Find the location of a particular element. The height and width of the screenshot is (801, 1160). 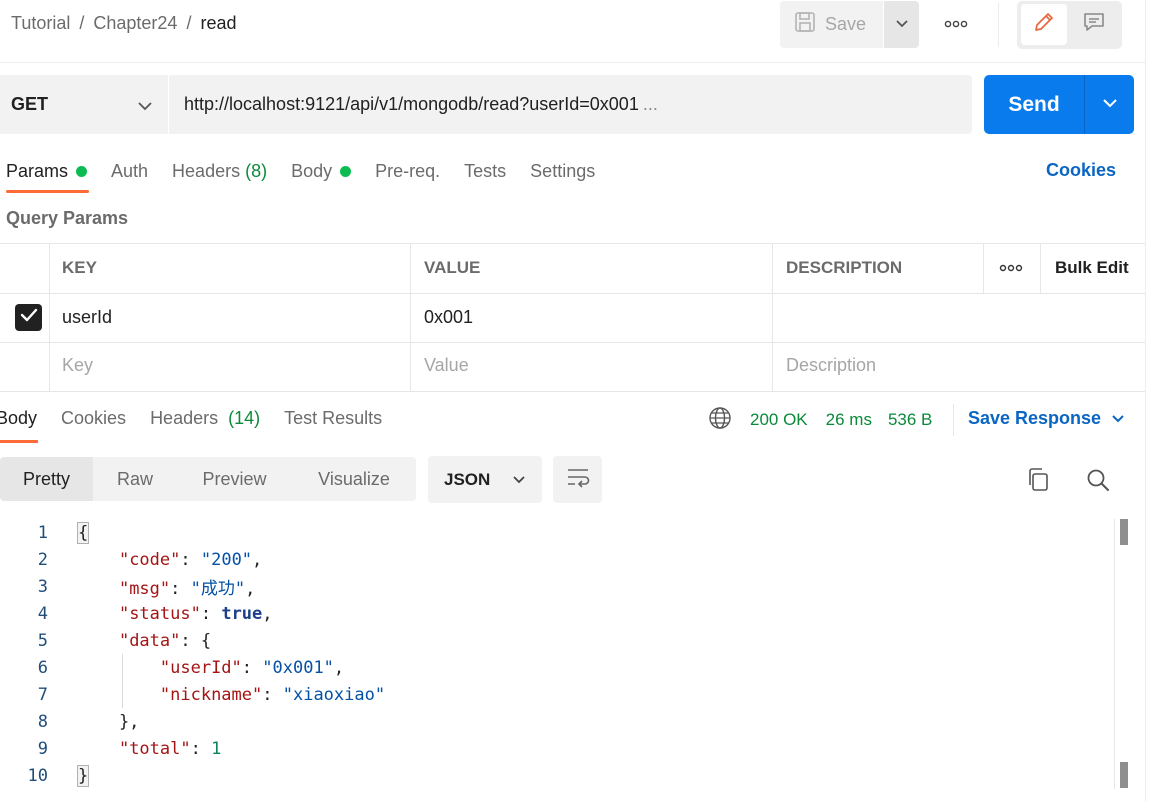

code-content: "data": { is located at coordinates (165, 640).